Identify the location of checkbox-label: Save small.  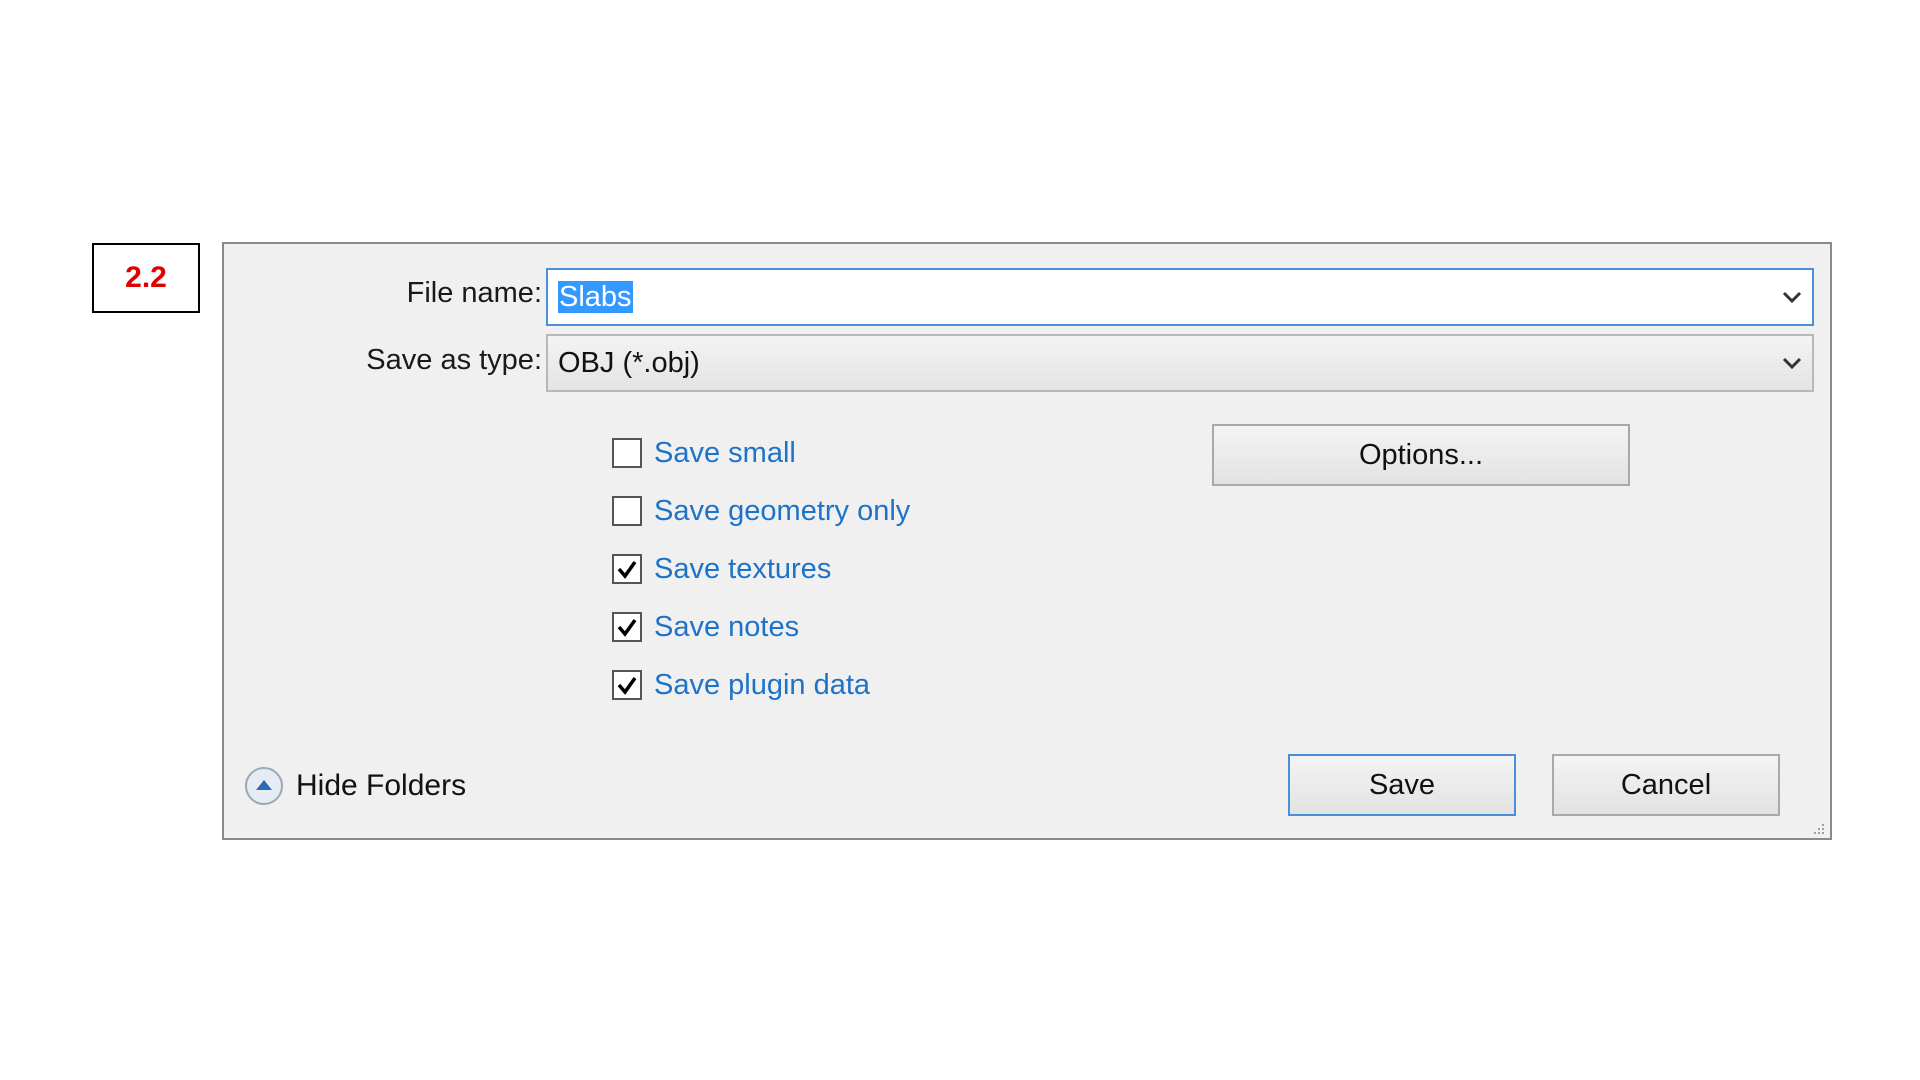
(725, 453).